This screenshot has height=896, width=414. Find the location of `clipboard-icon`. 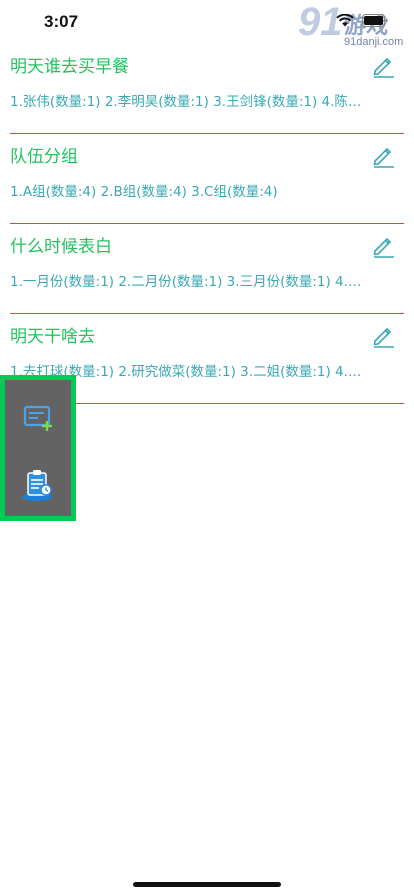

clipboard-icon is located at coordinates (37, 485).